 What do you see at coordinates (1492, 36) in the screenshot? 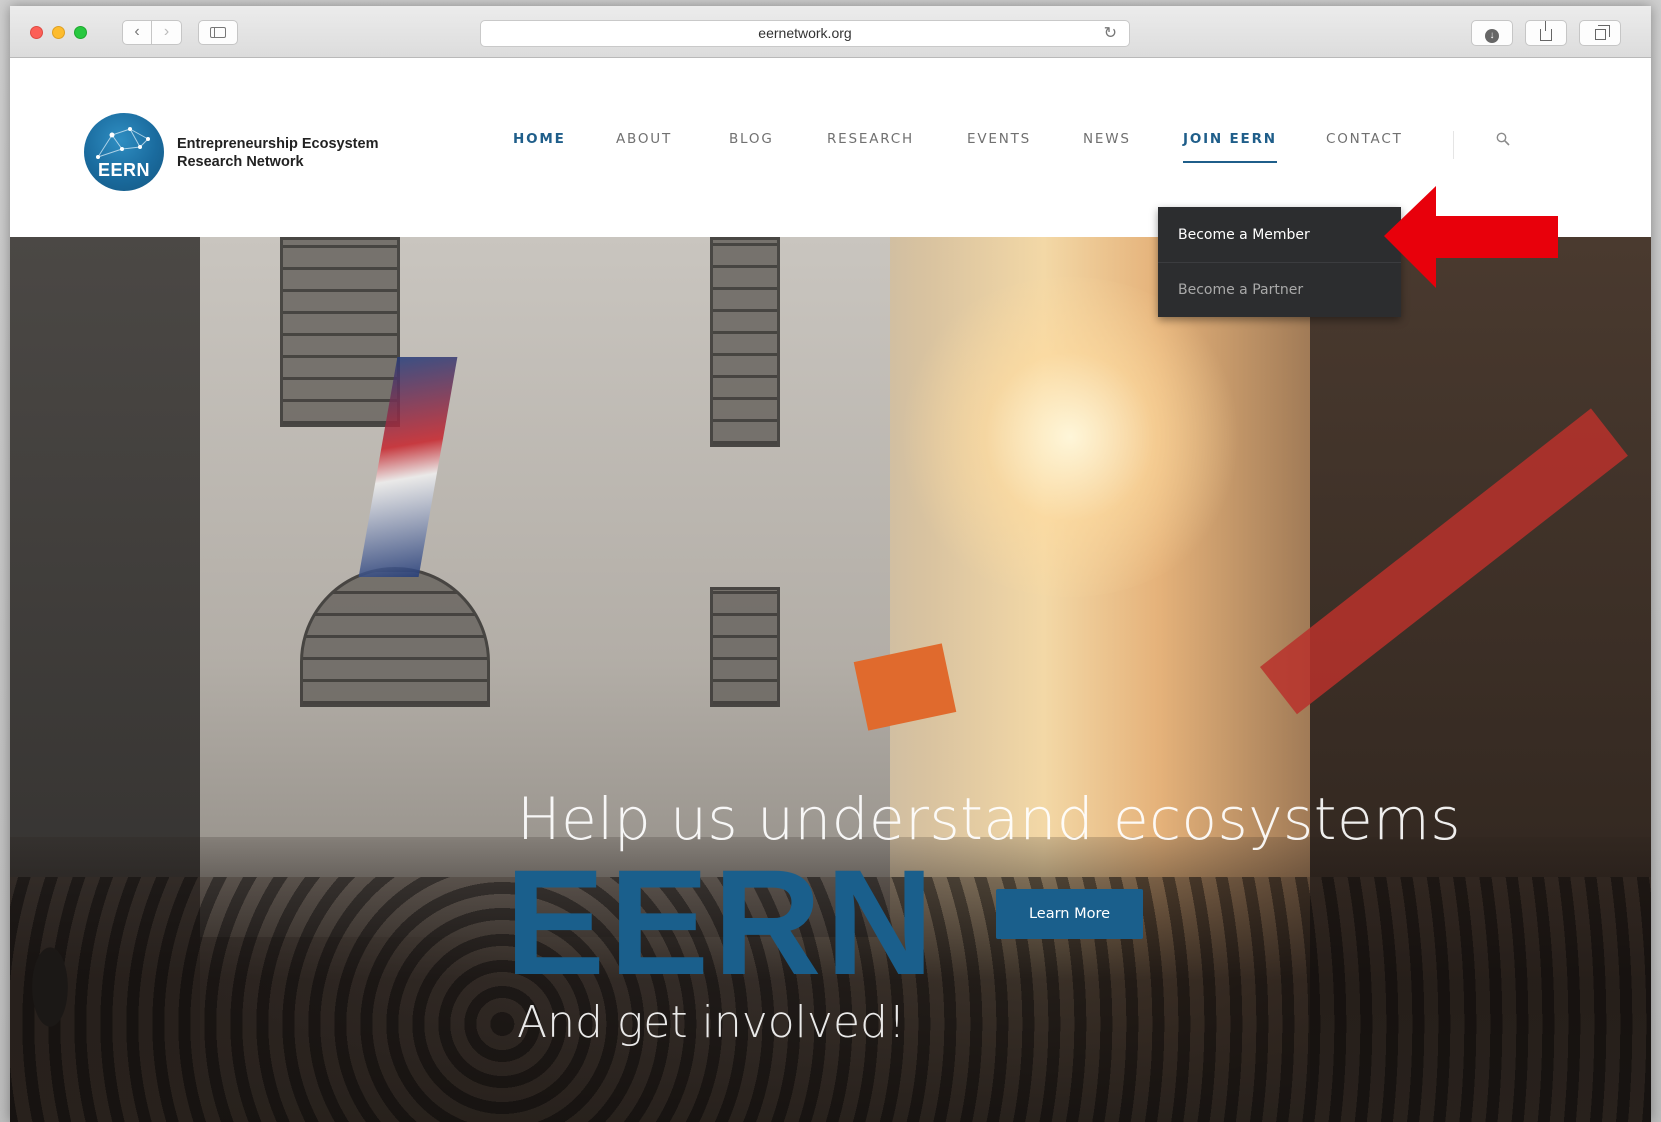
I see `download-icon: ↓` at bounding box center [1492, 36].